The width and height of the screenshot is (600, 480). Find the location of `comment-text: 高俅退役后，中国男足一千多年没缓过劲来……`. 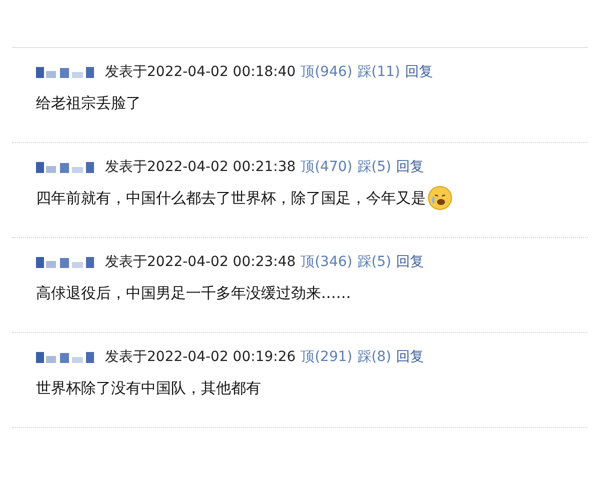

comment-text: 高俅退役后，中国男足一千多年没缓过劲来…… is located at coordinates (193, 293).